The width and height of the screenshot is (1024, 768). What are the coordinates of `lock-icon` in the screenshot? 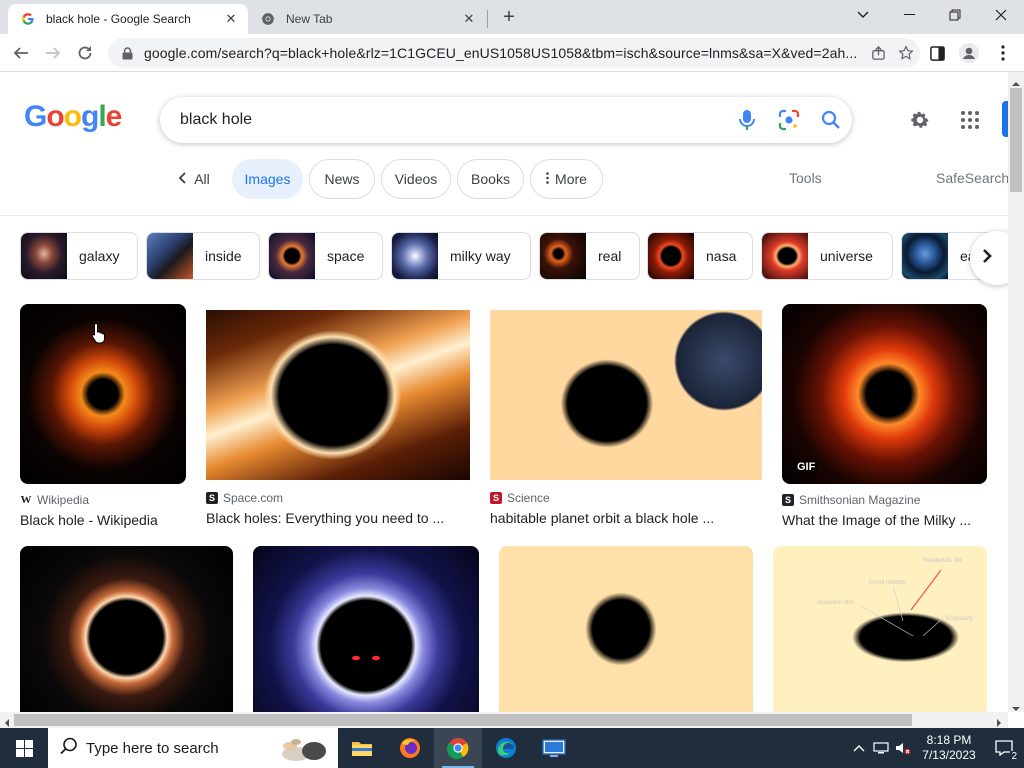 It's located at (129, 53).